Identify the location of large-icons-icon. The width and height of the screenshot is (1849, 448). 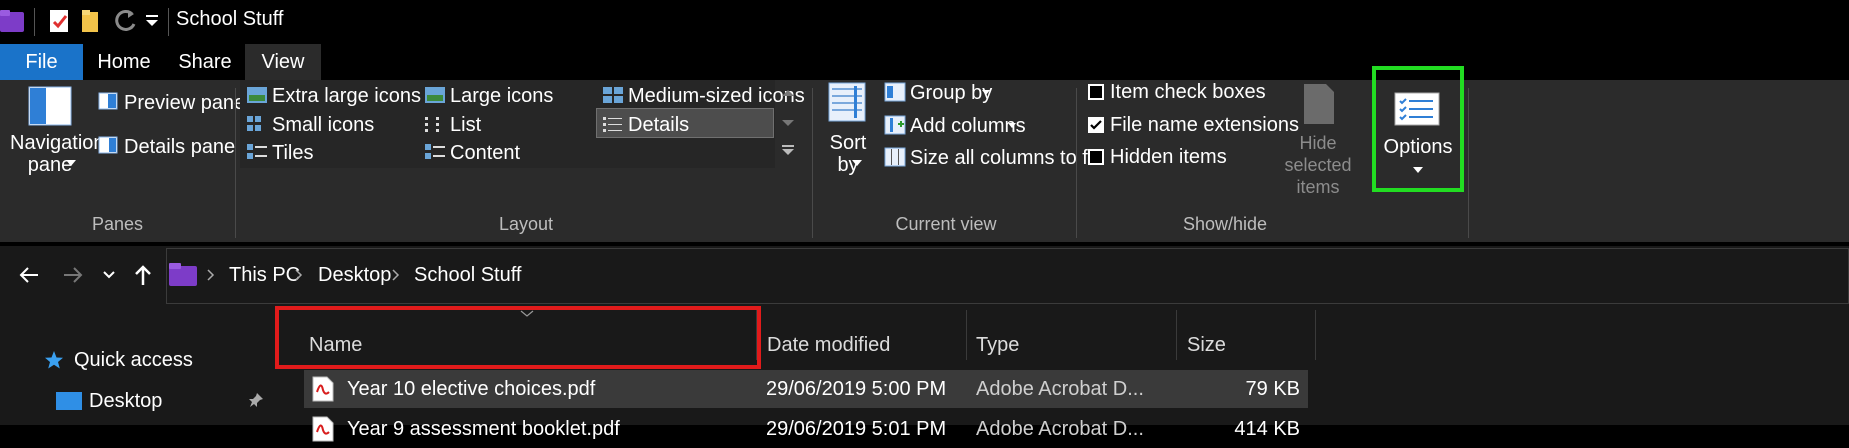
(435, 95).